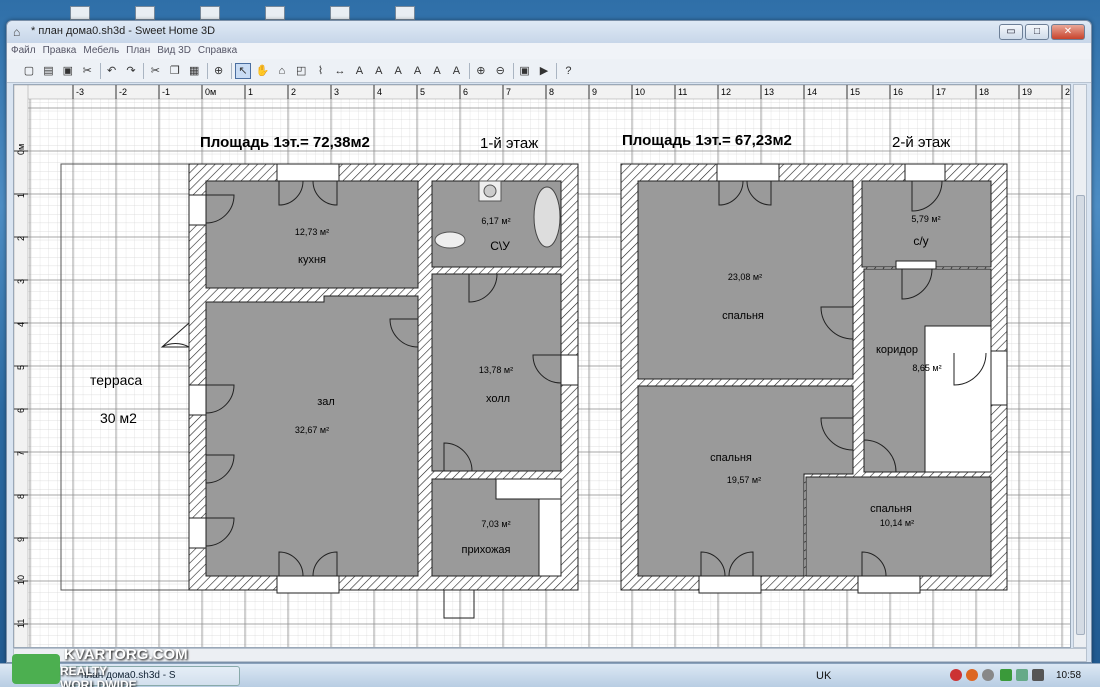 The height and width of the screenshot is (687, 1100). Describe the element at coordinates (450, 240) in the screenshot. I see `toilet-icon` at that location.